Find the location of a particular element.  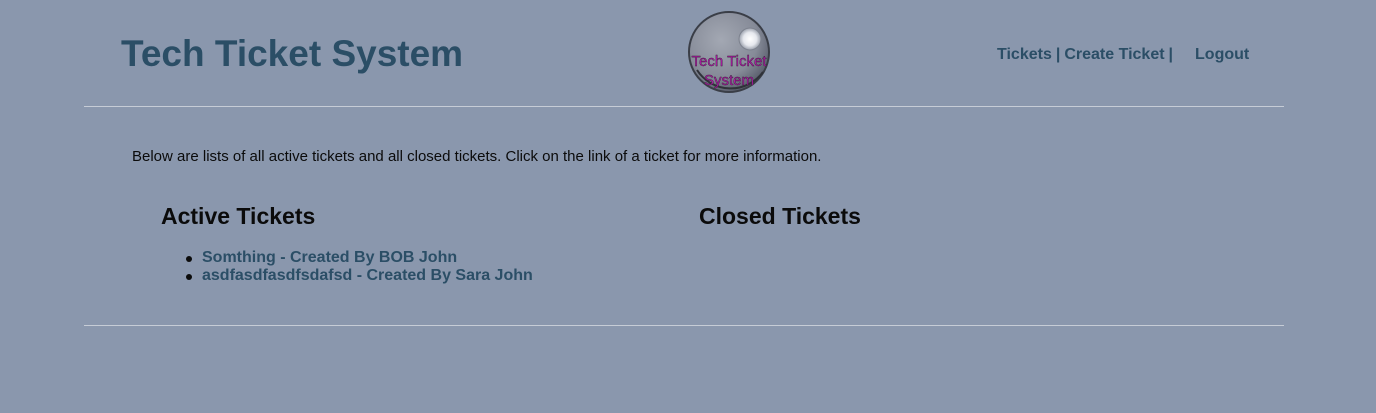

active-tickets-heading: Active Tickets is located at coordinates (238, 216).